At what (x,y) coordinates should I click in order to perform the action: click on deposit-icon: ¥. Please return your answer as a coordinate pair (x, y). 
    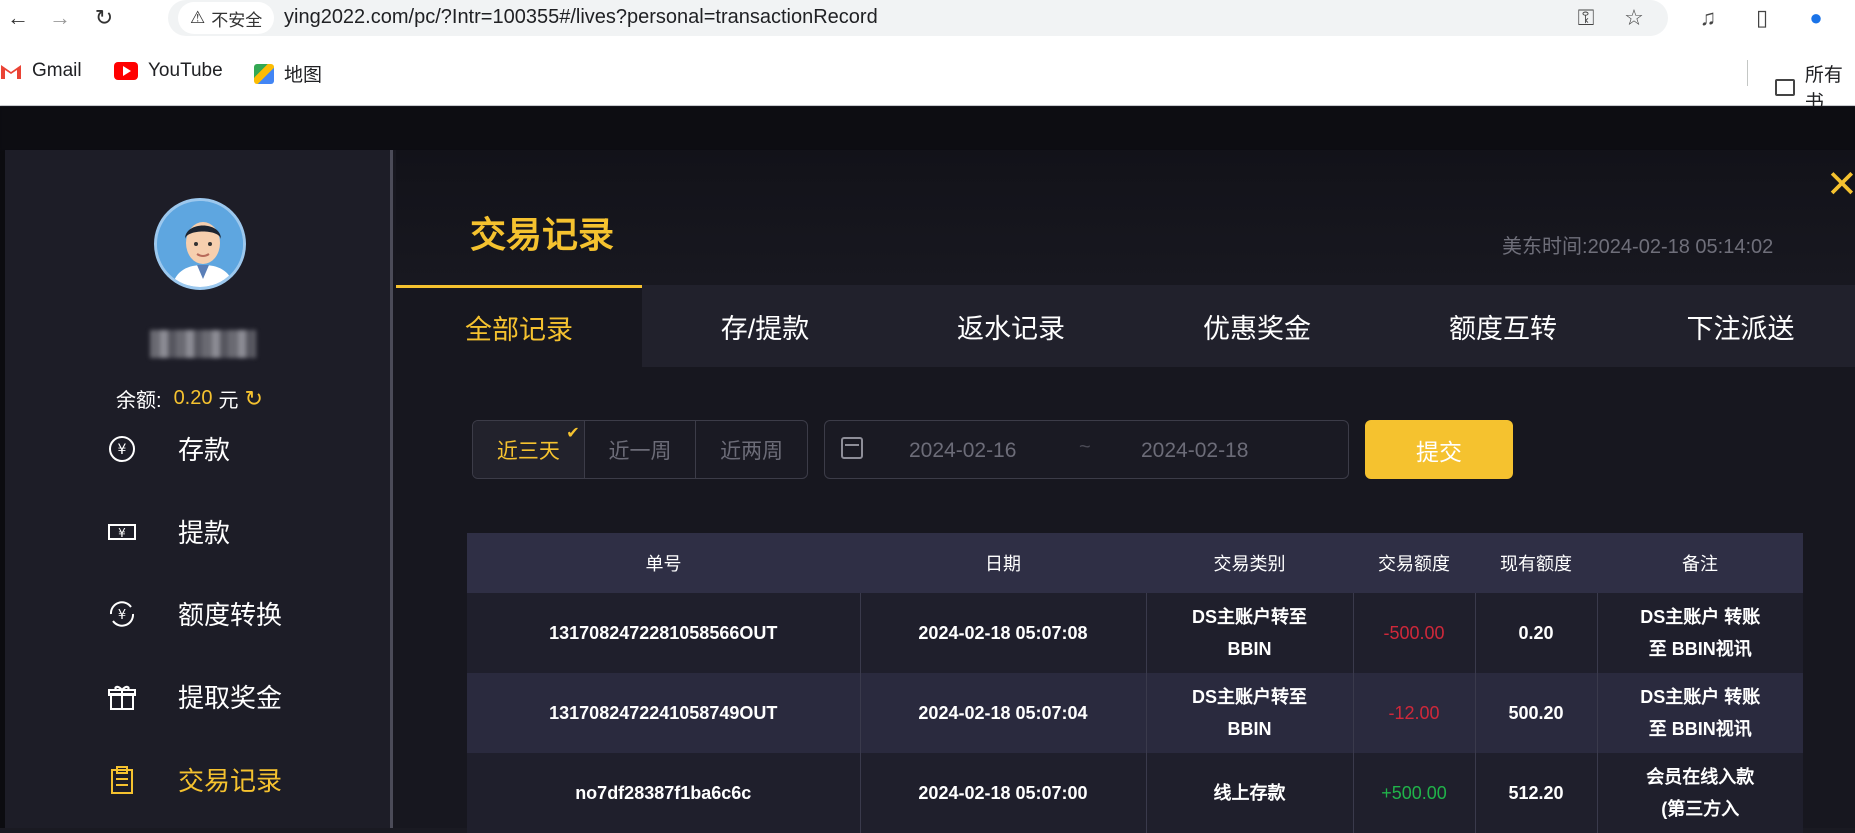
    Looking at the image, I should click on (122, 449).